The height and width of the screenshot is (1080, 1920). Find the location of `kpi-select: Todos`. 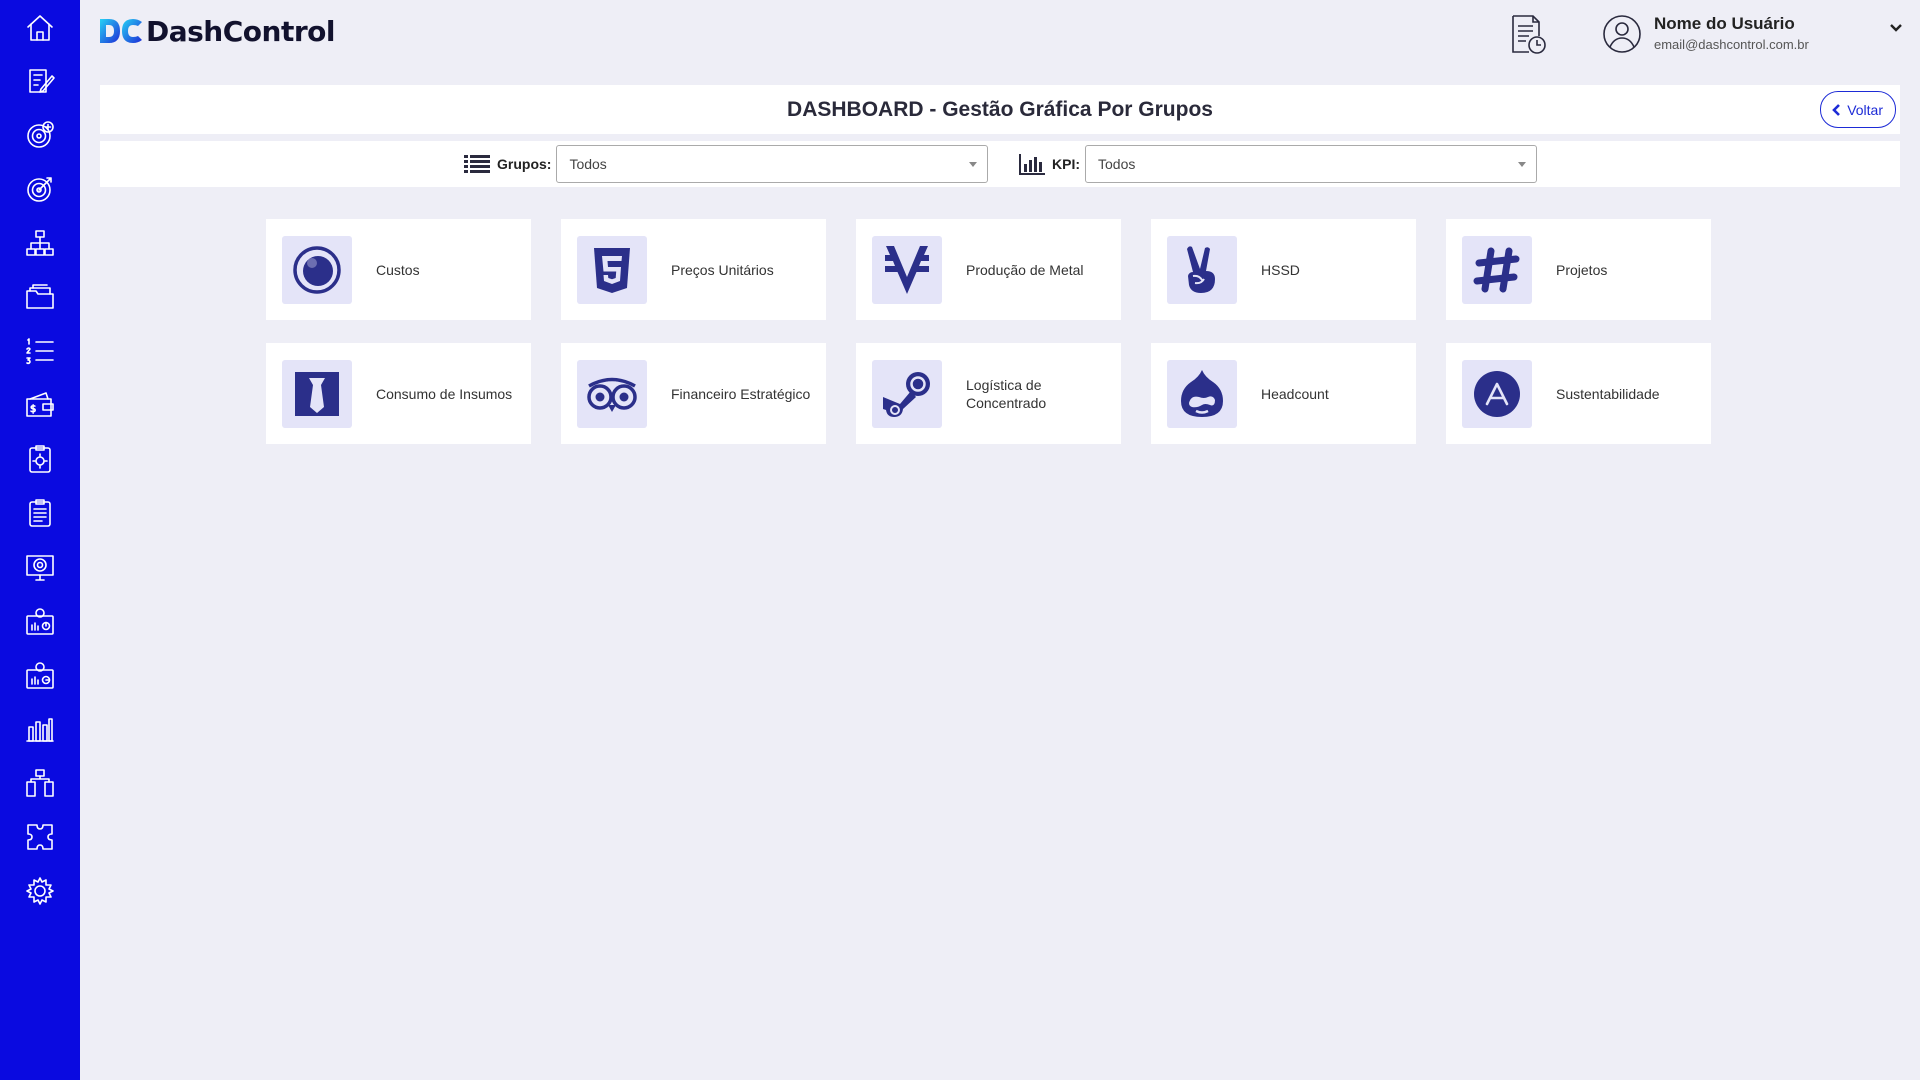

kpi-select: Todos is located at coordinates (1311, 164).